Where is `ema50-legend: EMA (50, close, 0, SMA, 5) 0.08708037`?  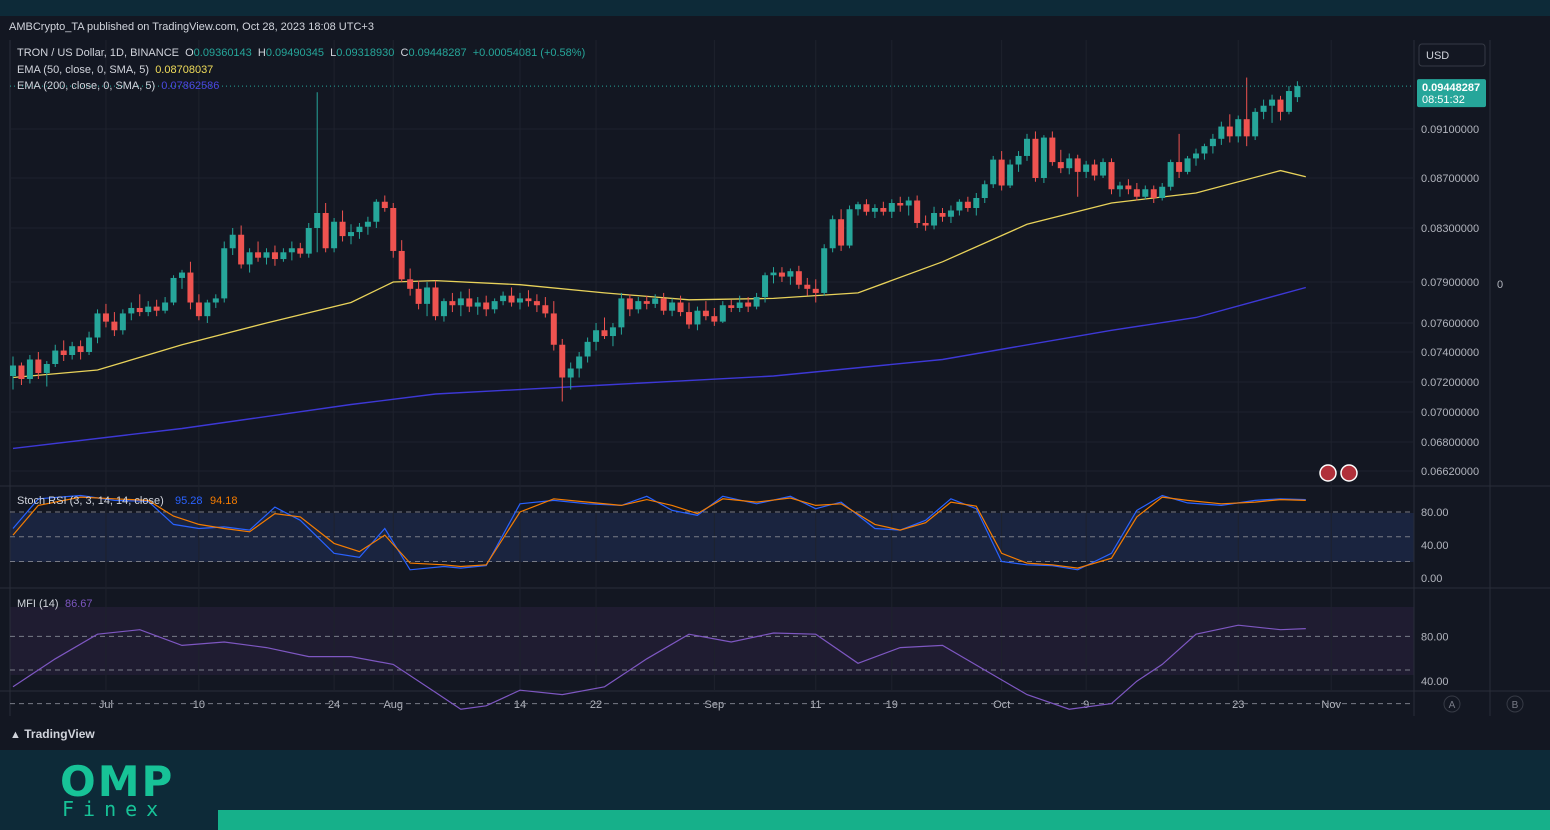 ema50-legend: EMA (50, close, 0, SMA, 5) 0.08708037 is located at coordinates (115, 70).